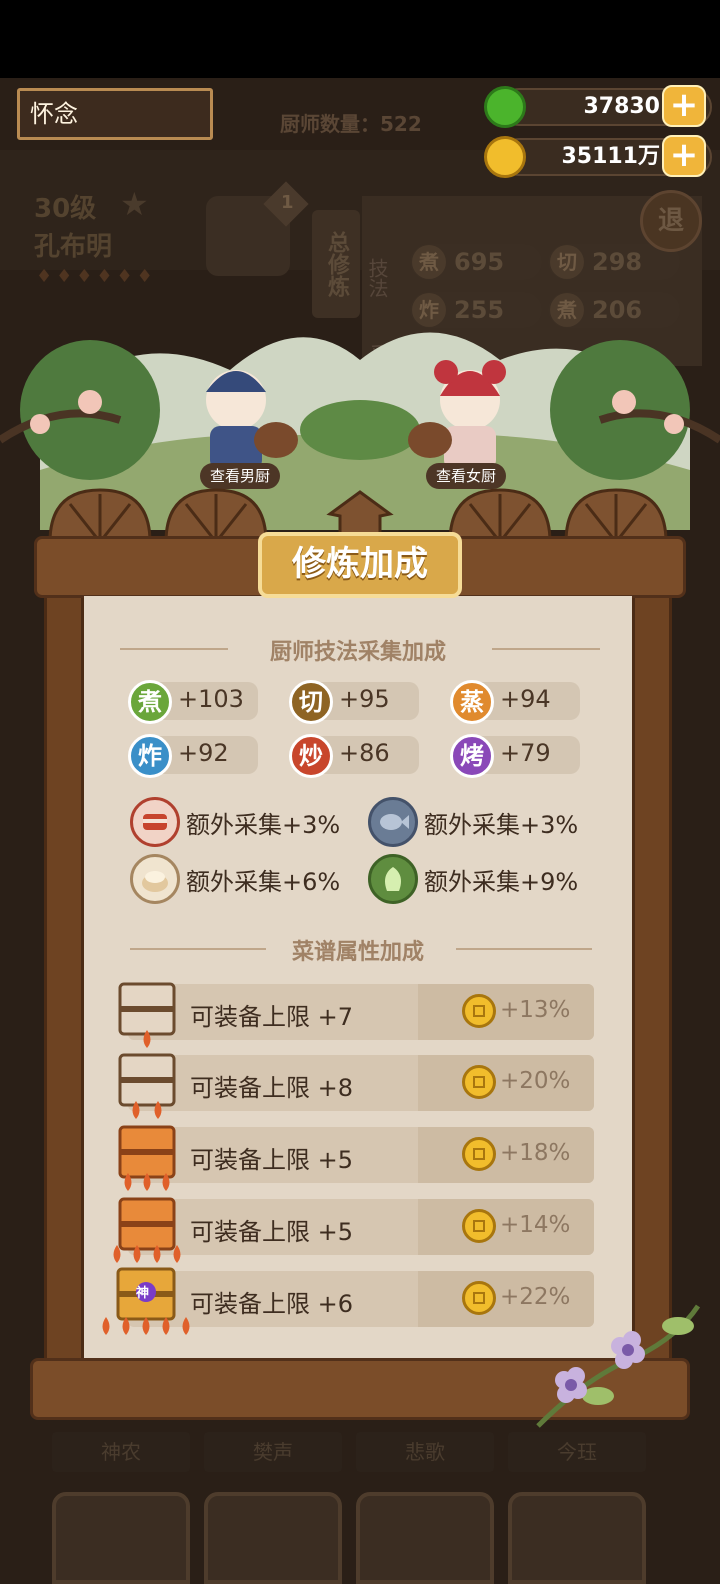 The width and height of the screenshot is (720, 1584). Describe the element at coordinates (684, 156) in the screenshot. I see `add-coin-button: +` at that location.